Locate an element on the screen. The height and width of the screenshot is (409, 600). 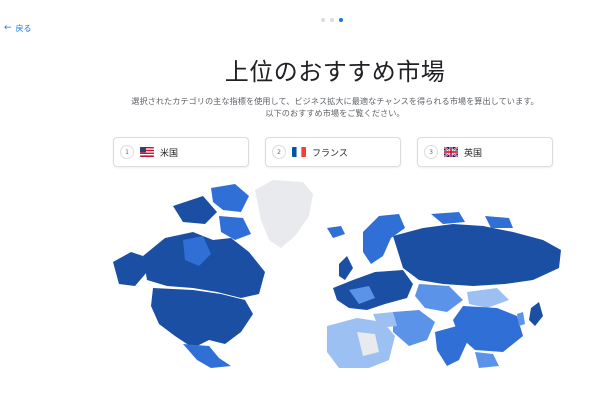
map-mexico is located at coordinates (207, 356).